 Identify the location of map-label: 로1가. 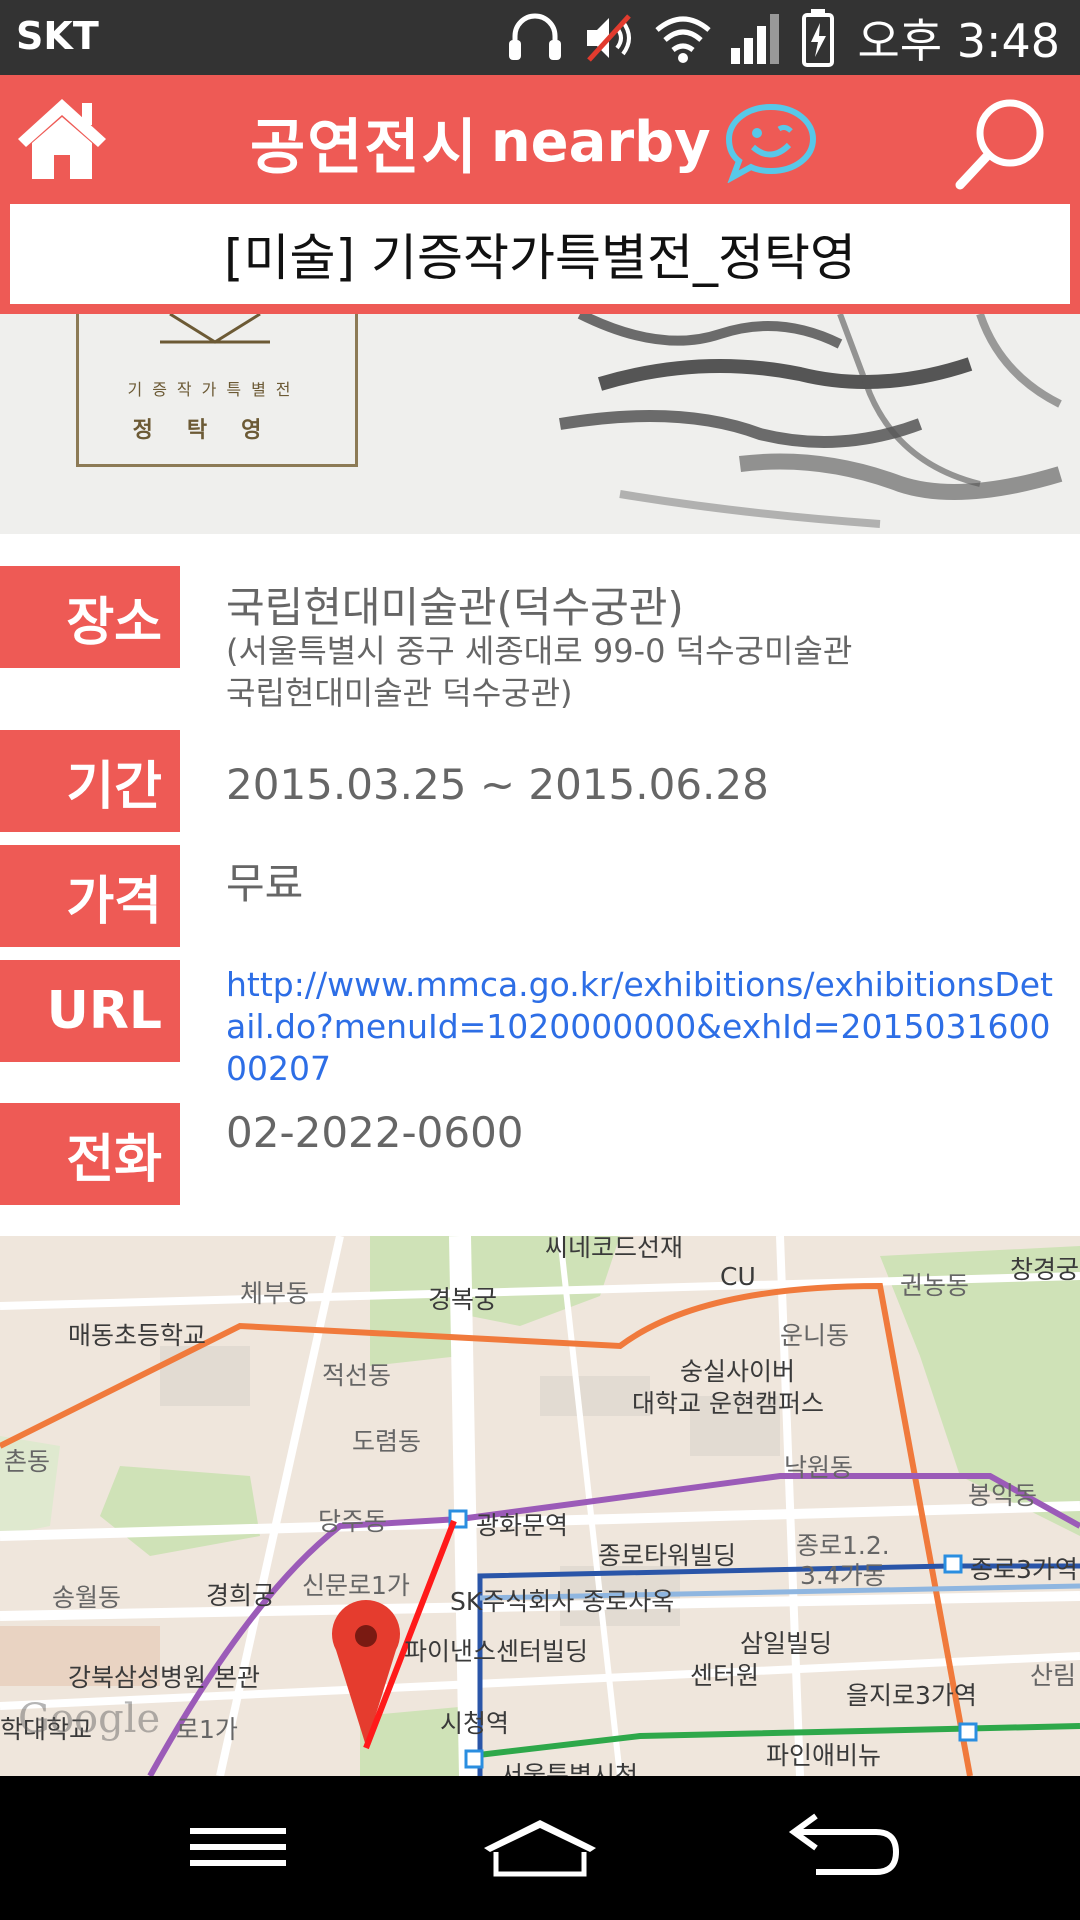
(207, 1729).